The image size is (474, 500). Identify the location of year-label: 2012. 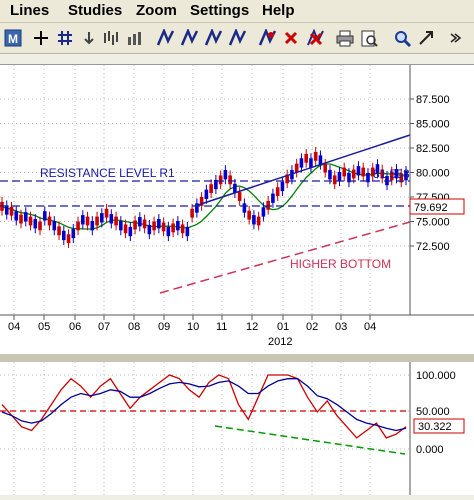
(280, 342).